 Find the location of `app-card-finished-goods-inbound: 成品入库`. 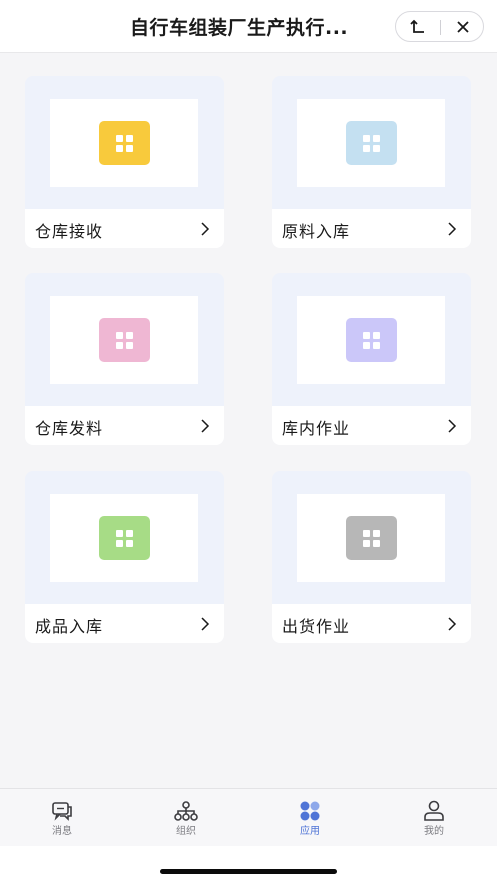

app-card-finished-goods-inbound: 成品入库 is located at coordinates (124, 557).